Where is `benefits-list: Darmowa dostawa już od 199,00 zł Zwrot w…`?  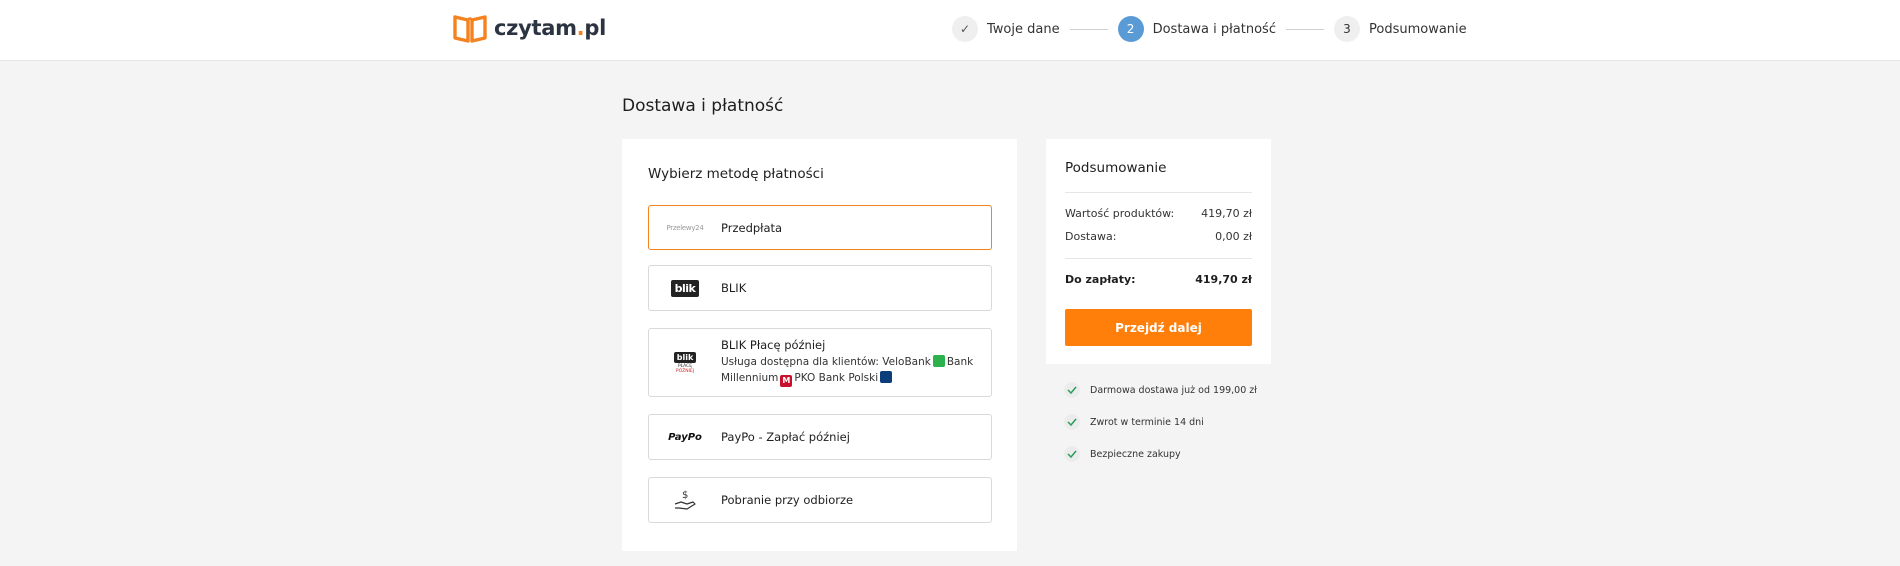 benefits-list: Darmowa dostawa już od 199,00 zł Zwrot w… is located at coordinates (1160, 430).